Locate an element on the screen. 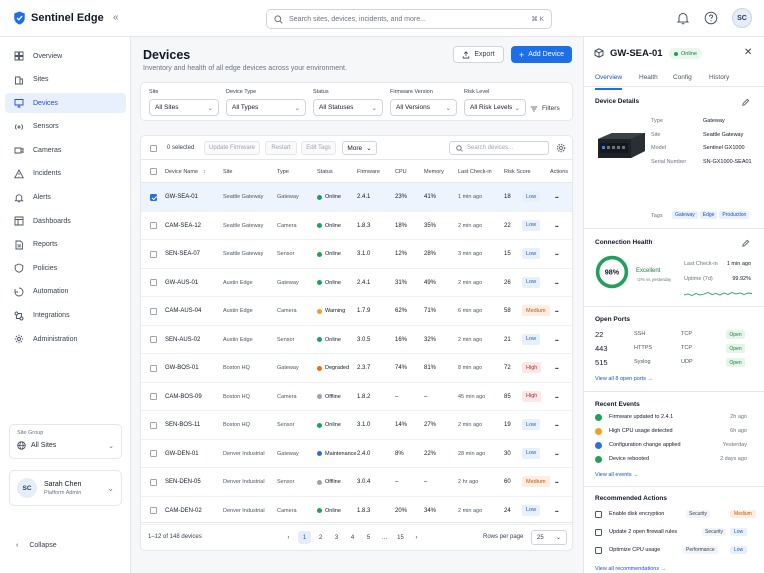 The height and width of the screenshot is (573, 764). sidebar-item-overview: Overview is located at coordinates (65, 56).